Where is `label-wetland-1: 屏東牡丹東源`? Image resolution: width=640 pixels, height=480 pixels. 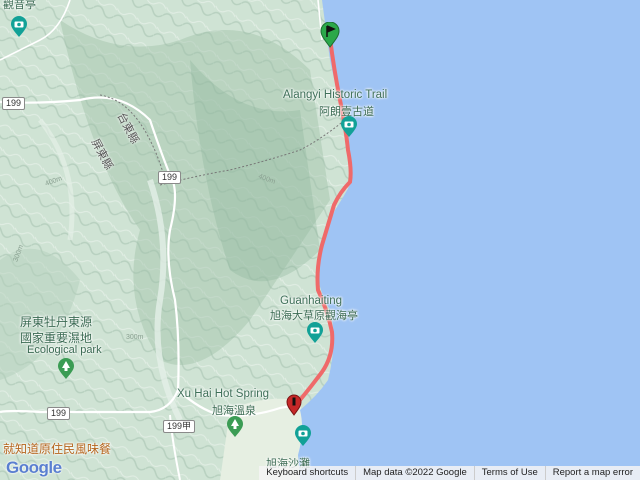 label-wetland-1: 屏東牡丹東源 is located at coordinates (56, 321).